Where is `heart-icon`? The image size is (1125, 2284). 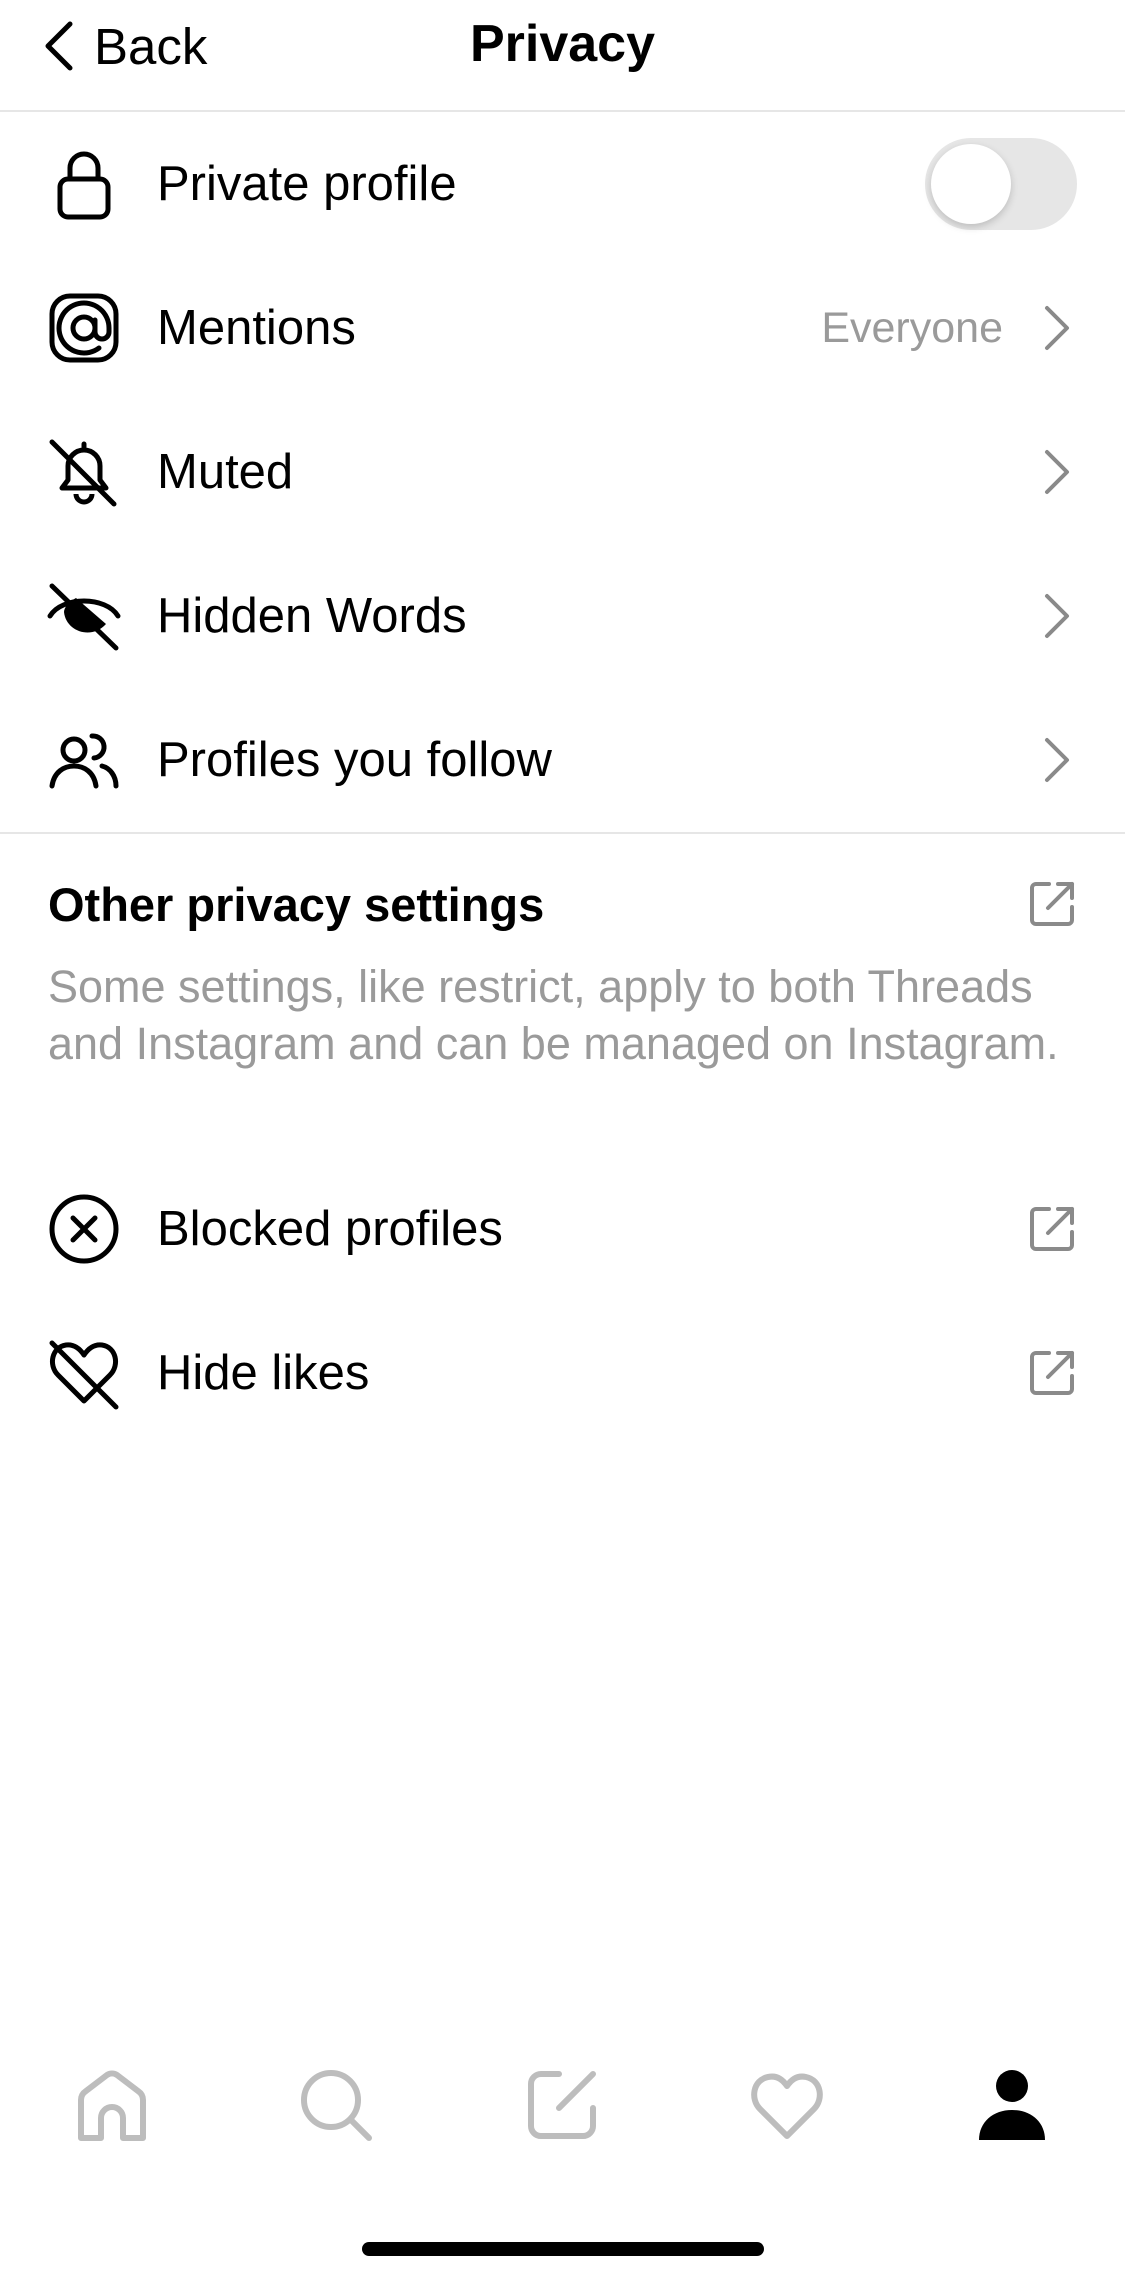
heart-icon is located at coordinates (787, 2106).